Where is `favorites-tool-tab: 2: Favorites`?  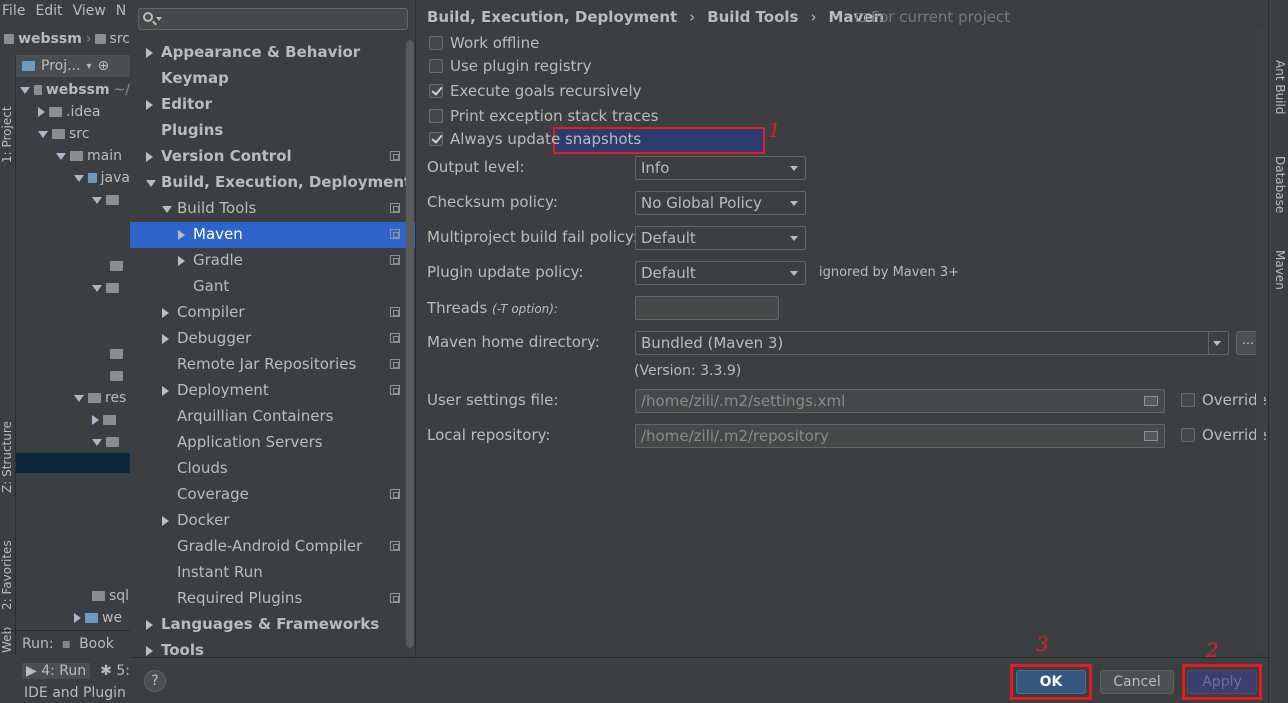 favorites-tool-tab: 2: Favorites is located at coordinates (8, 555).